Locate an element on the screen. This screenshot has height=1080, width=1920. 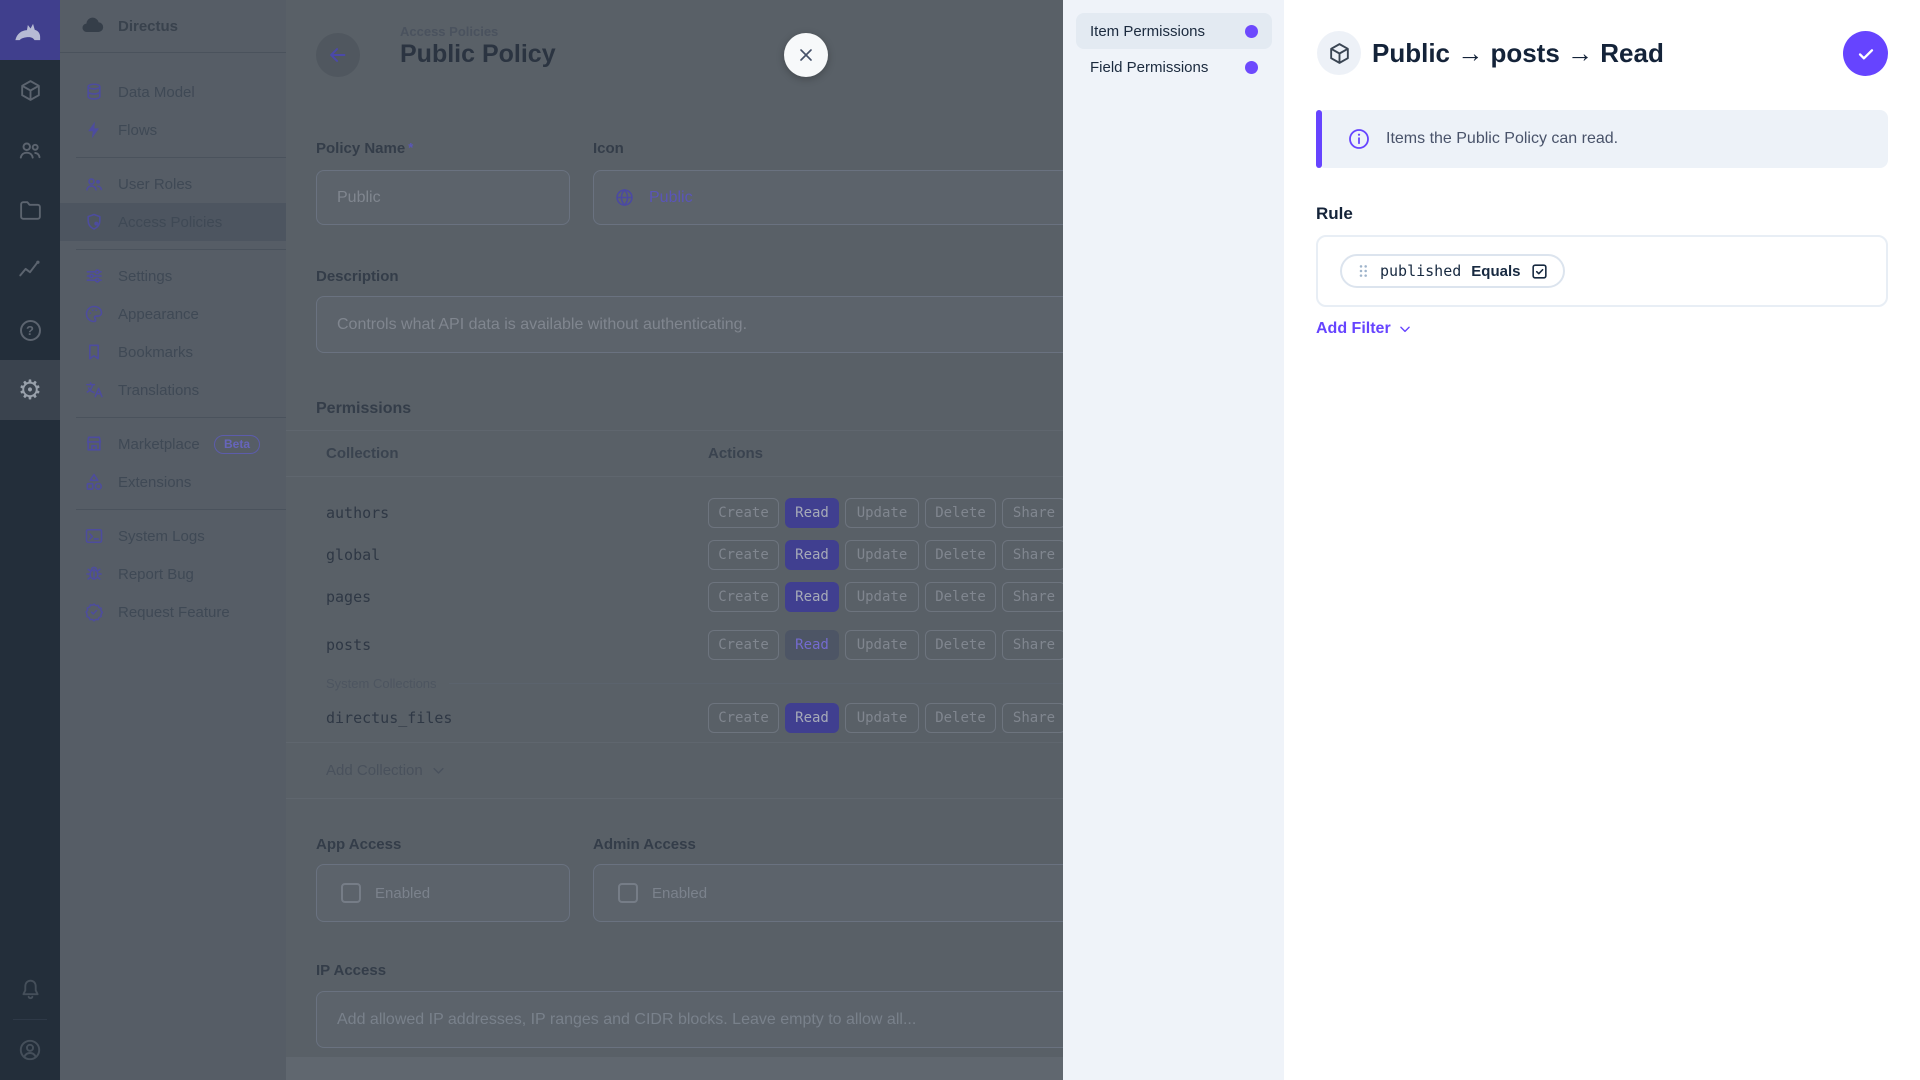
bug-icon is located at coordinates (94, 573).